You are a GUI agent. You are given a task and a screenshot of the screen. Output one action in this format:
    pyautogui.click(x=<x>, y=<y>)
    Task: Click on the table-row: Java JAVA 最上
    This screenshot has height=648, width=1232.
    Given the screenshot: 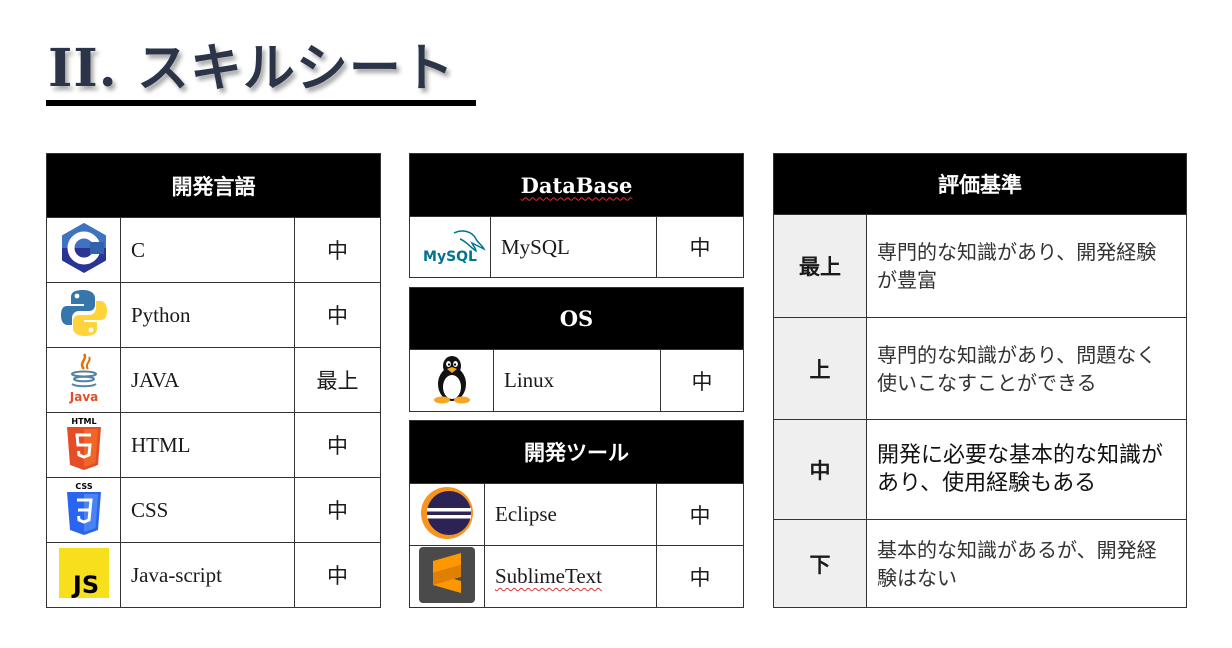 What is the action you would take?
    pyautogui.click(x=214, y=380)
    